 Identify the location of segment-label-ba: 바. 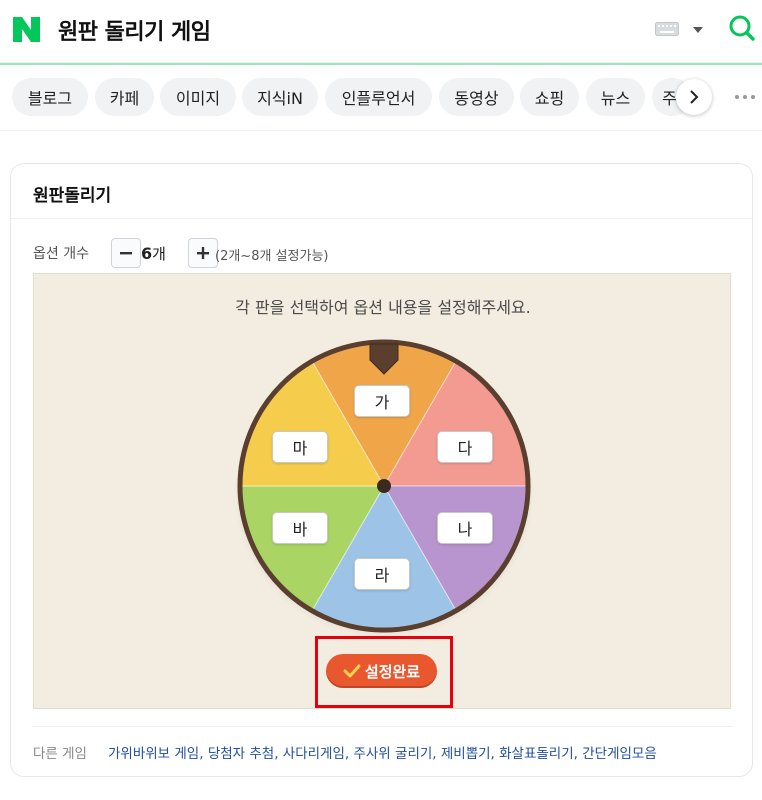
(300, 528).